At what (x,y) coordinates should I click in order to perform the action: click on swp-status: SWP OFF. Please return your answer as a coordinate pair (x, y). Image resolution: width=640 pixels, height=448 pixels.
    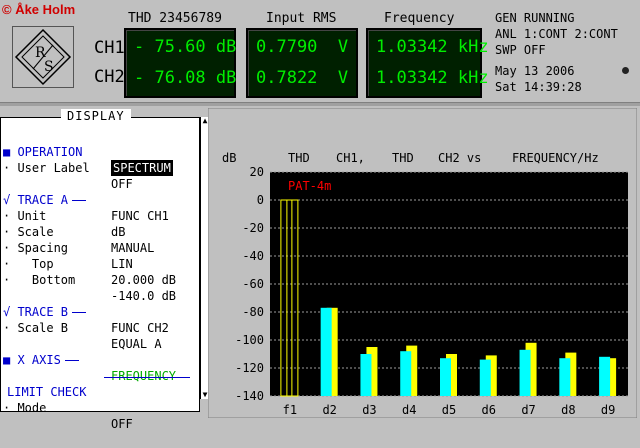
    Looking at the image, I should click on (520, 50).